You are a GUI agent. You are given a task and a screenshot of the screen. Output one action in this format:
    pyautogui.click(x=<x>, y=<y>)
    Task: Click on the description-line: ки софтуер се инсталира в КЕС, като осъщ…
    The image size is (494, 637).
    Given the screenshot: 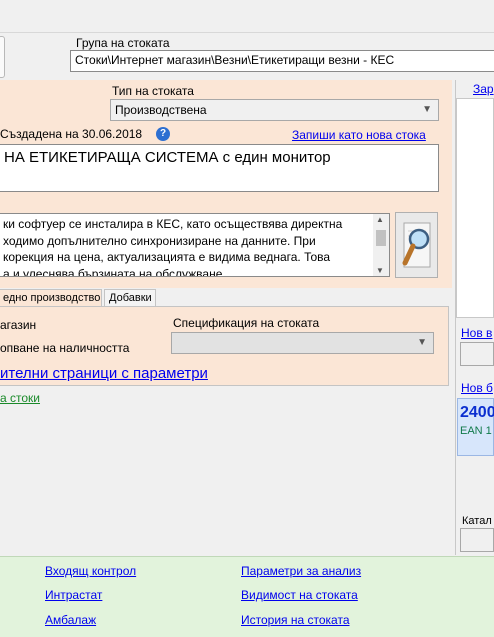 What is the action you would take?
    pyautogui.click(x=173, y=224)
    